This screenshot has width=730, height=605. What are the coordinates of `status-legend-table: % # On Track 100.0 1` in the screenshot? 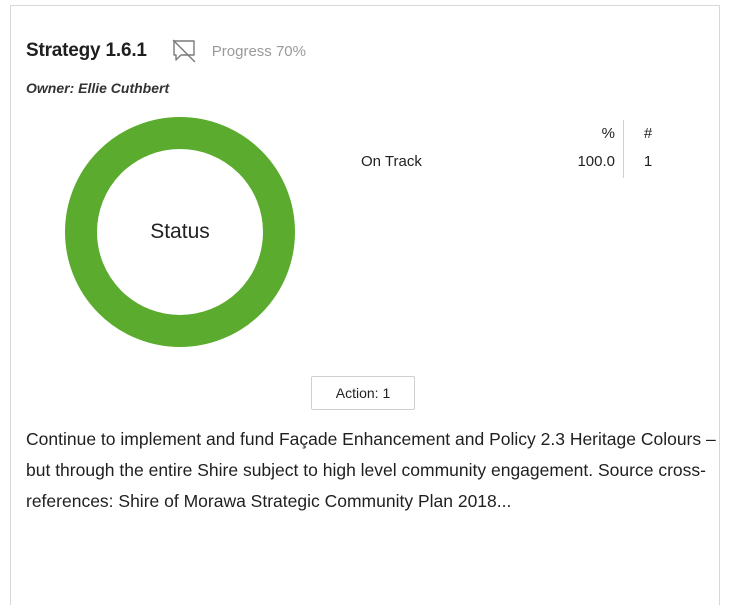 It's located at (516, 149).